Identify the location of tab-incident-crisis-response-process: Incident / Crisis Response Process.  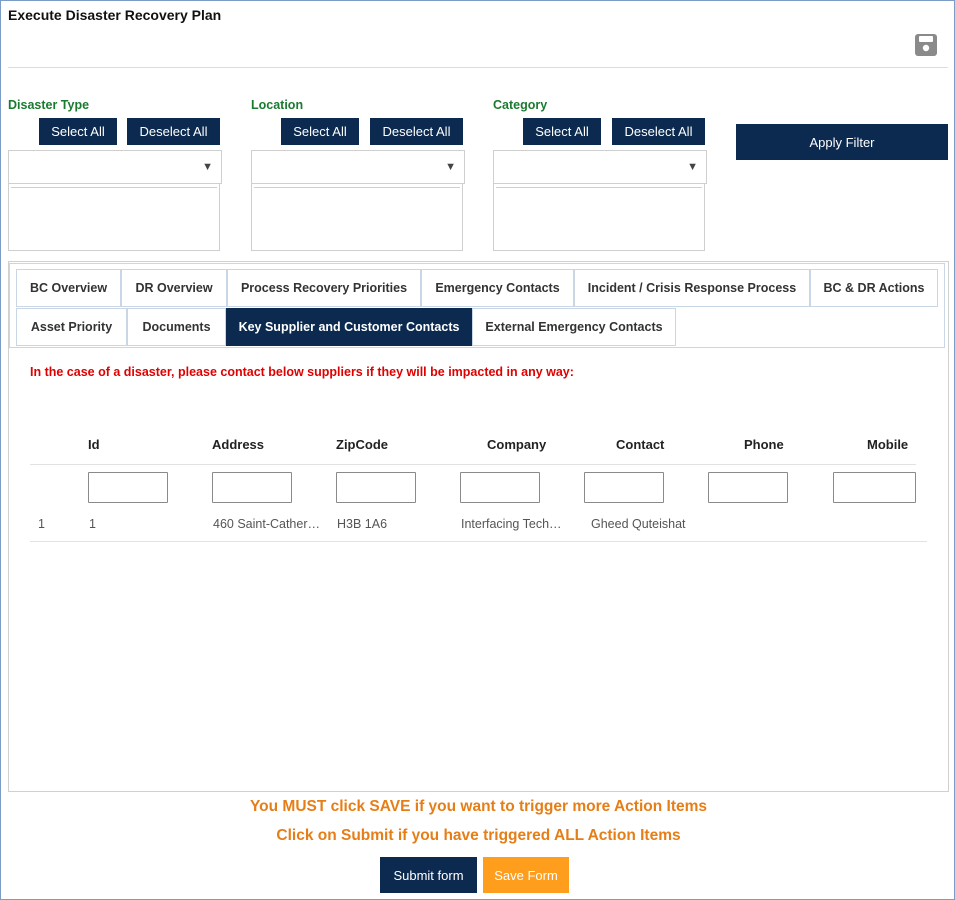
(692, 288).